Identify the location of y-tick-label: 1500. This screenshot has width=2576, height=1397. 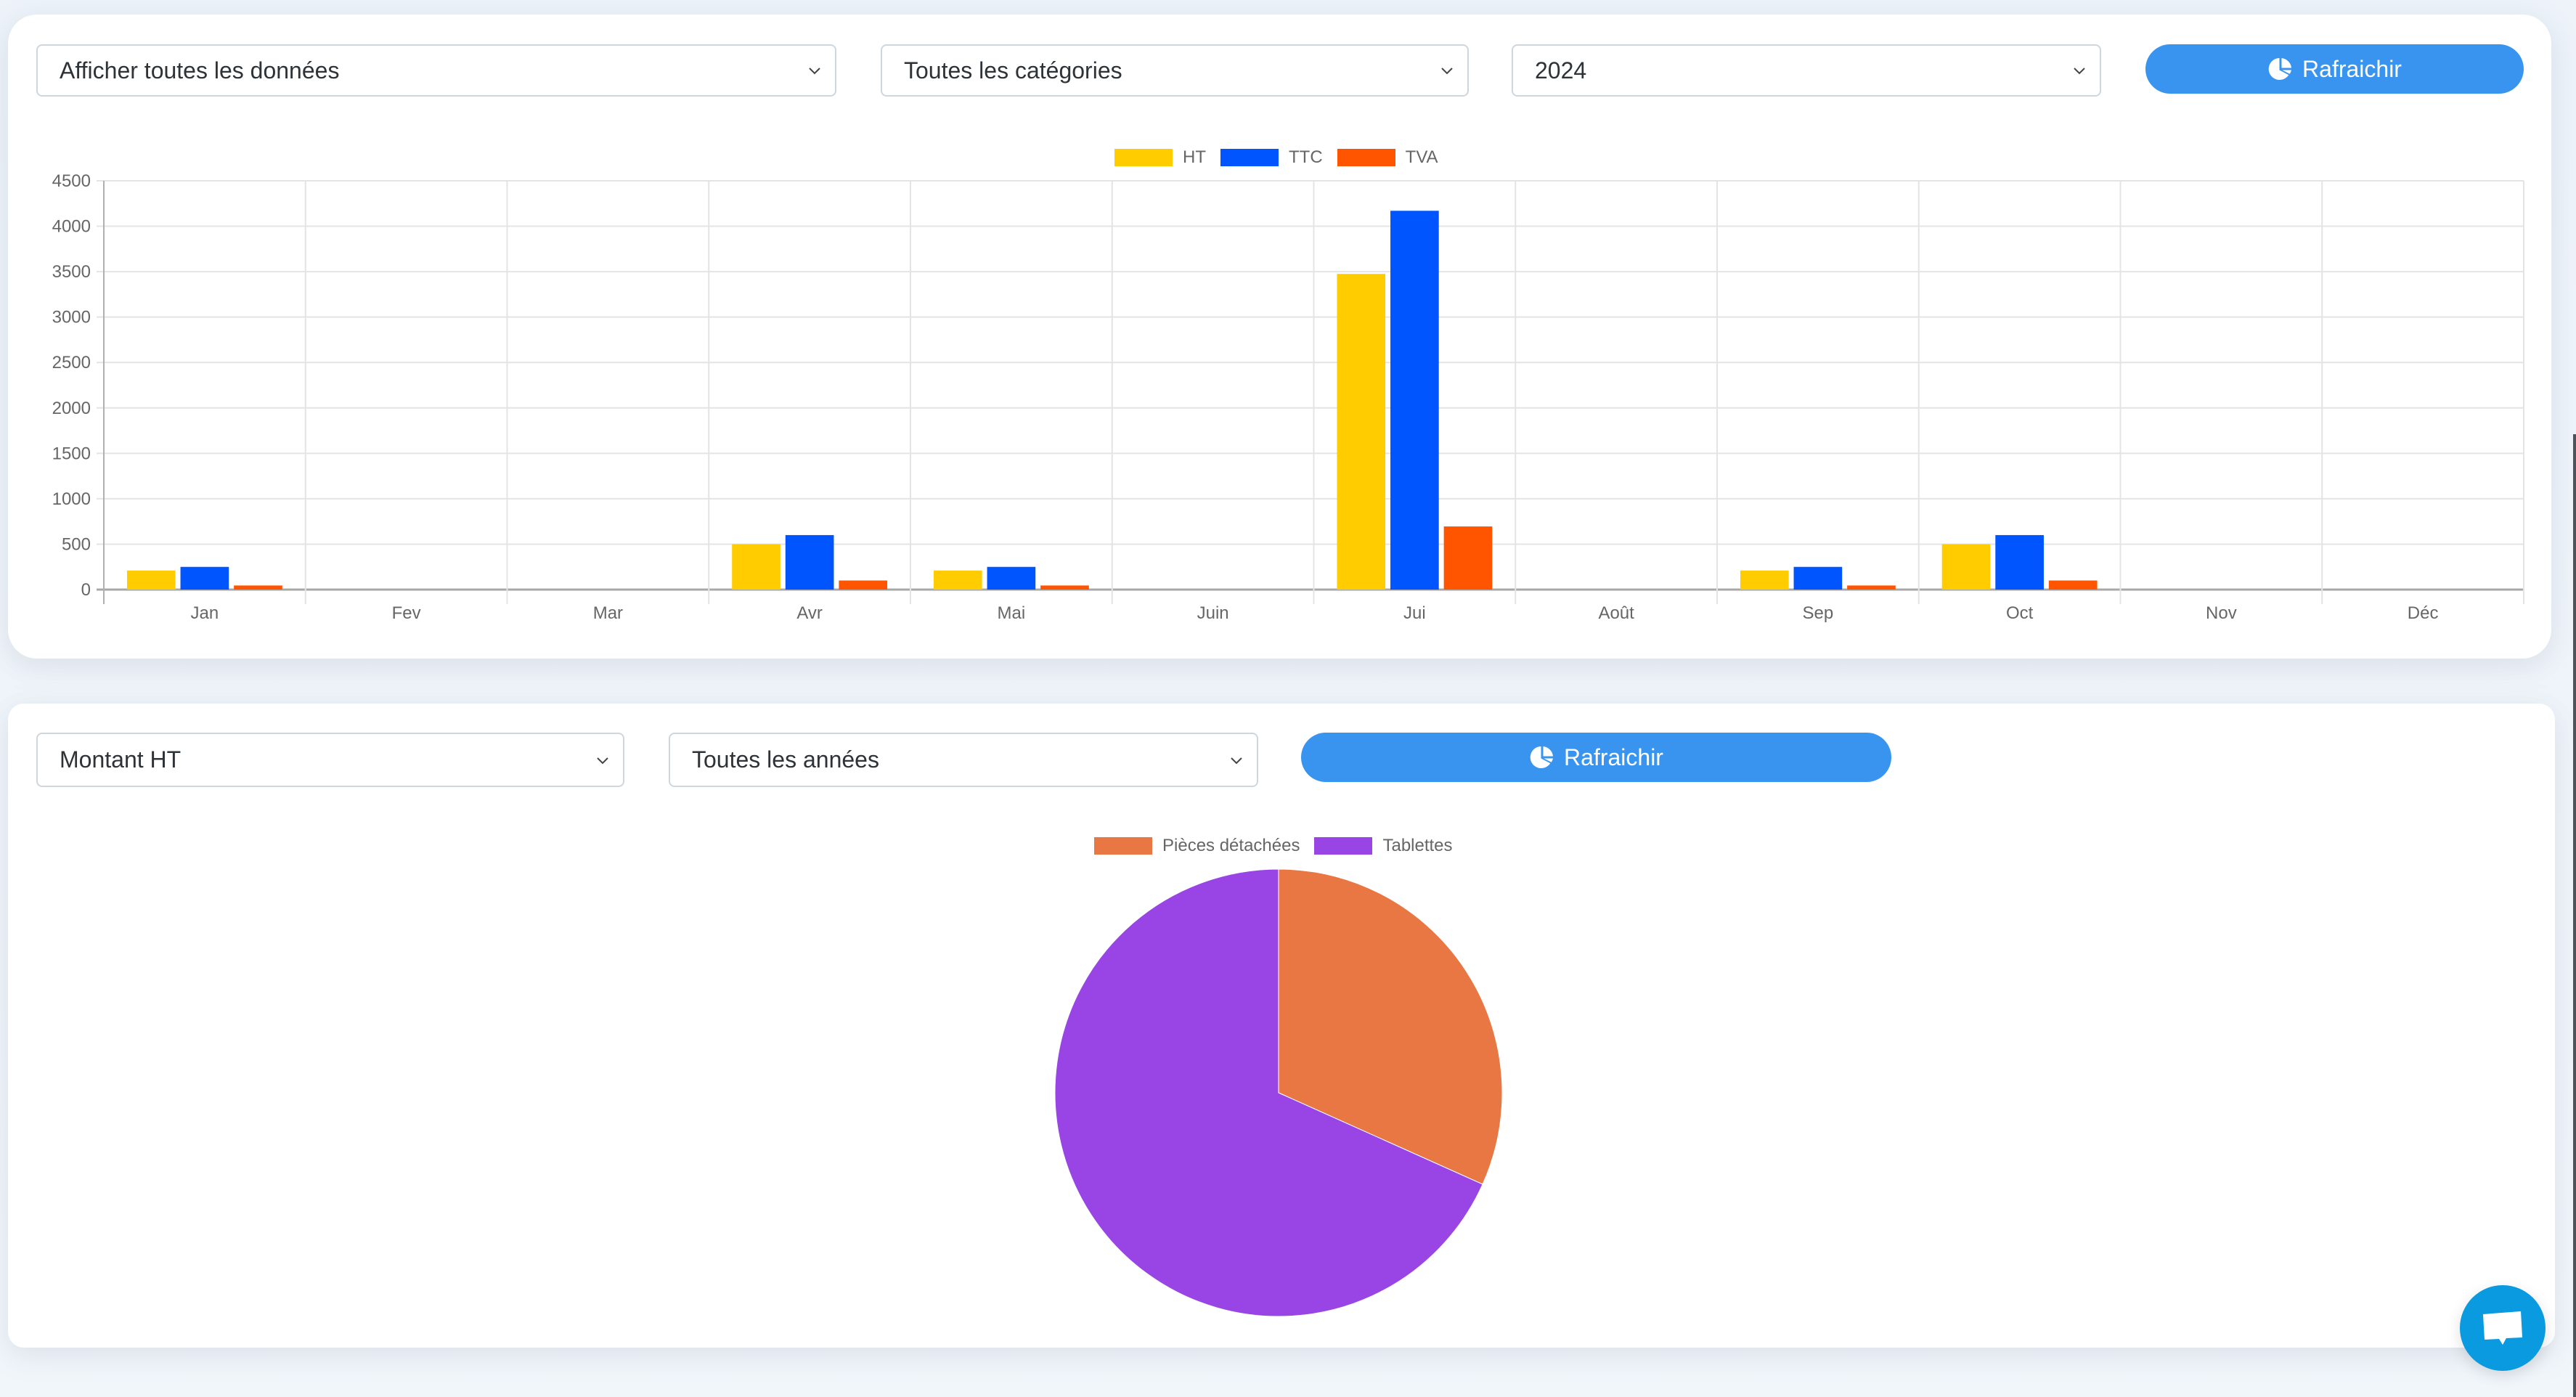
(71, 454).